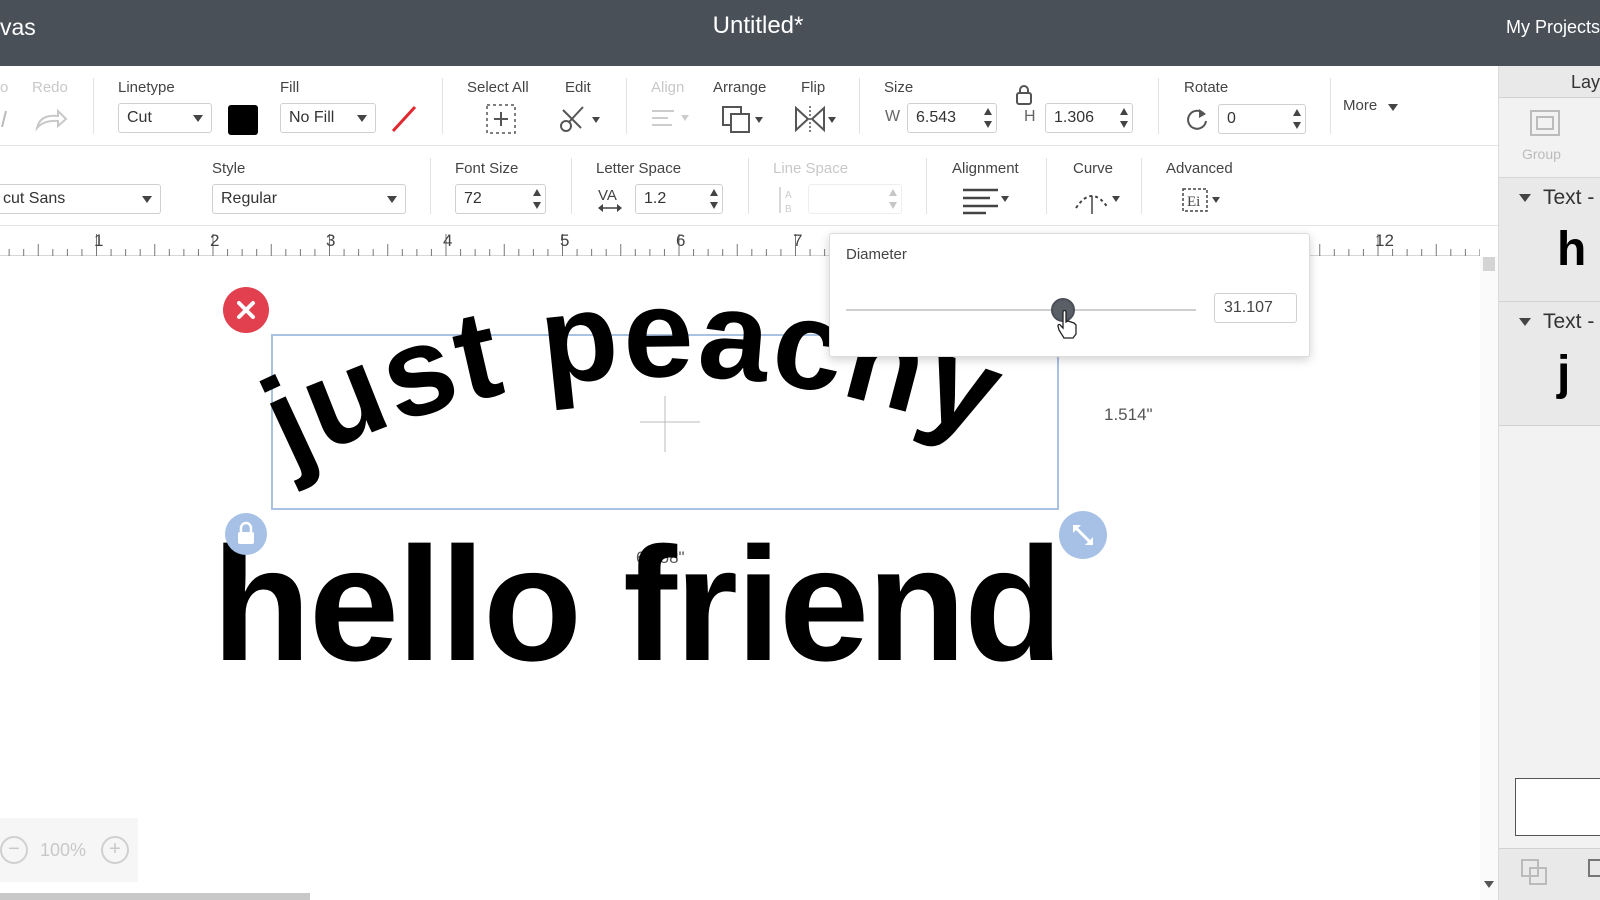 The image size is (1600, 900). I want to click on resize-handle, so click(1083, 535).